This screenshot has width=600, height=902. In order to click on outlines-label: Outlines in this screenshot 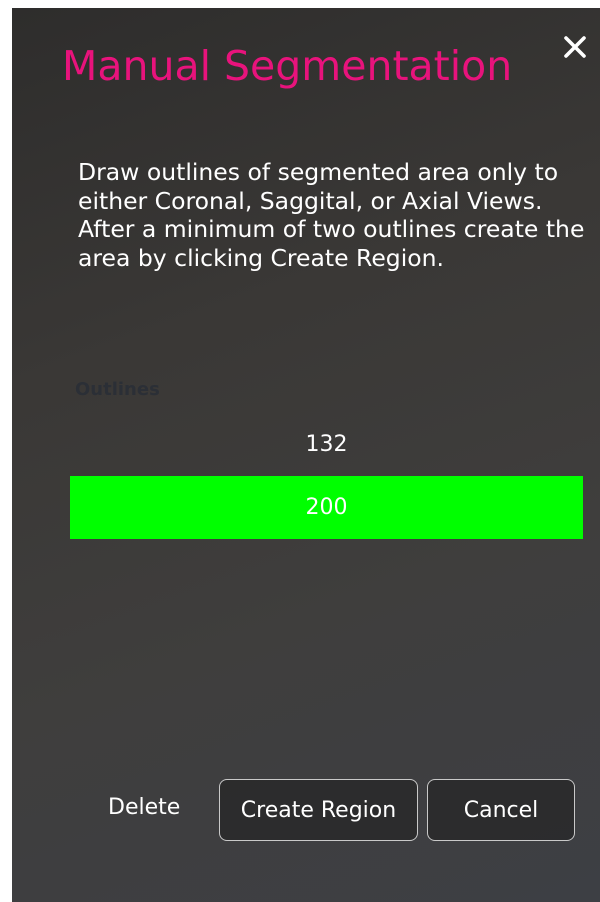, I will do `click(117, 389)`.